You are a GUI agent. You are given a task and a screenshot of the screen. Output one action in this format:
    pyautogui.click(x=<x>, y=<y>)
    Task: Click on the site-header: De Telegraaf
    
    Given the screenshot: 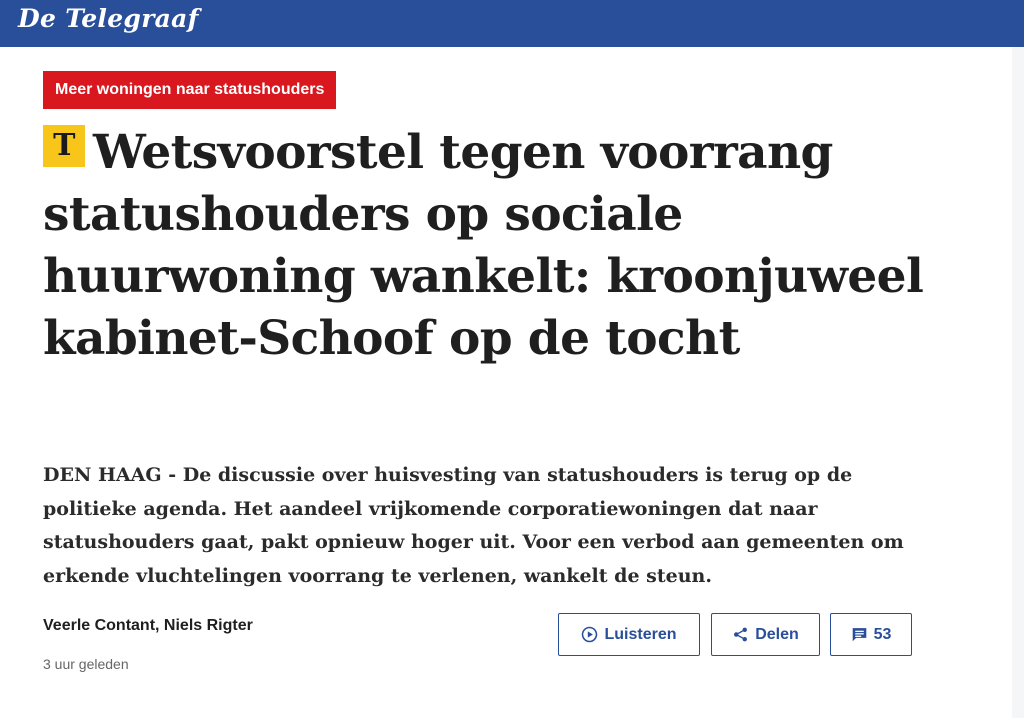 What is the action you would take?
    pyautogui.click(x=512, y=23)
    